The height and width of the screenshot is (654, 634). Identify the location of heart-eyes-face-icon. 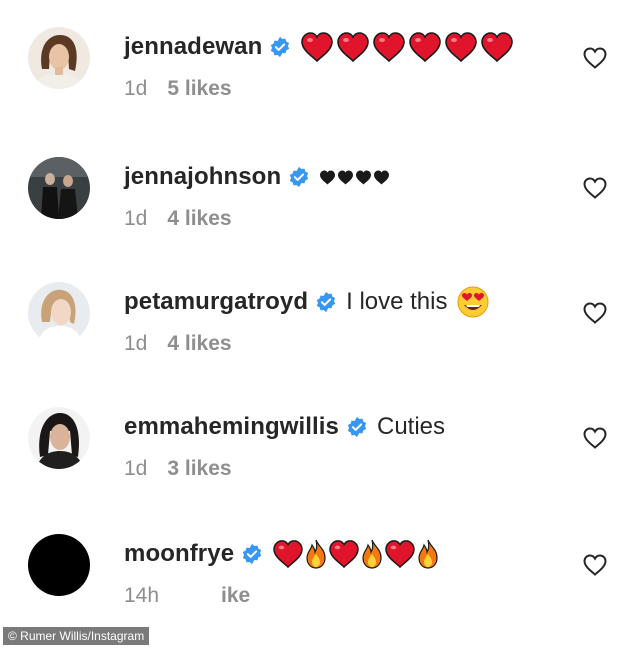
(473, 302).